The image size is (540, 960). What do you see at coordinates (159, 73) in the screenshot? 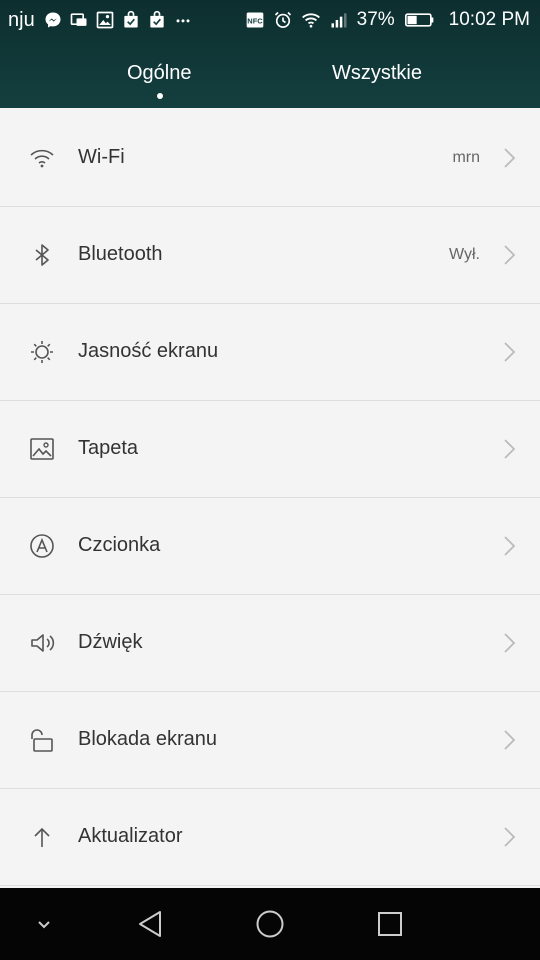
I see `tab-general: Ogólne` at bounding box center [159, 73].